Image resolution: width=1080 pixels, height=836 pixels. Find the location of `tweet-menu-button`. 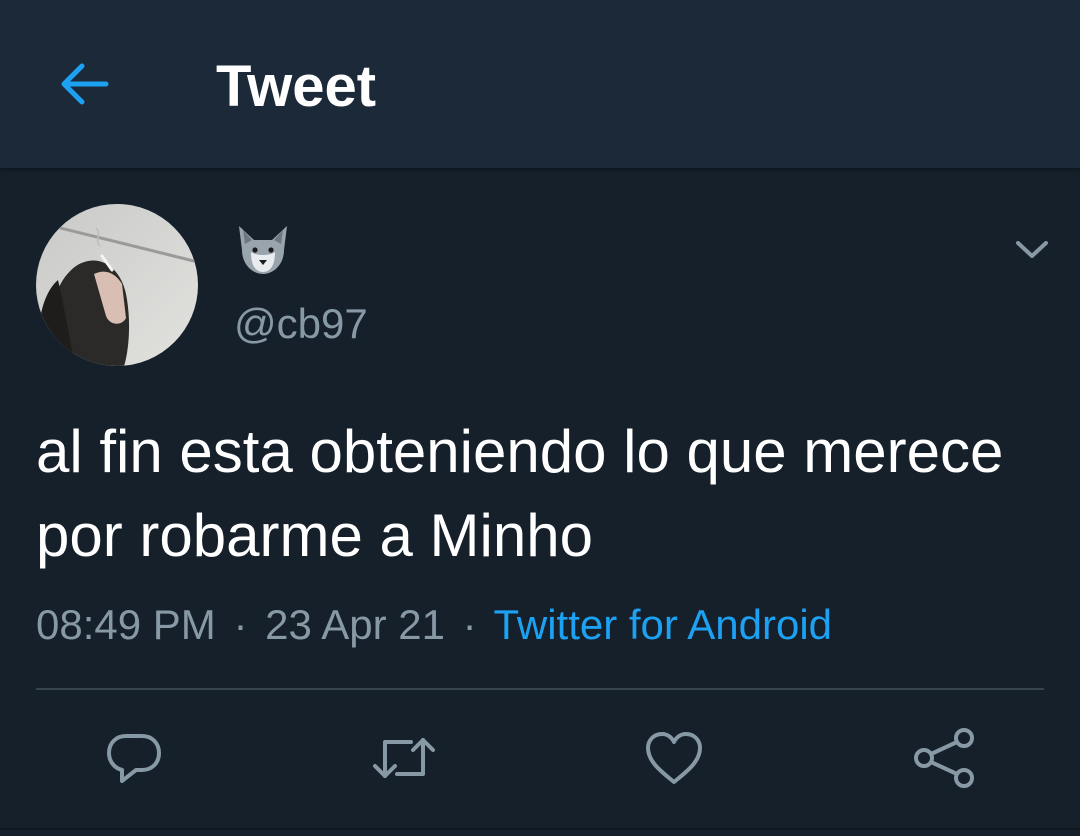

tweet-menu-button is located at coordinates (1032, 250).